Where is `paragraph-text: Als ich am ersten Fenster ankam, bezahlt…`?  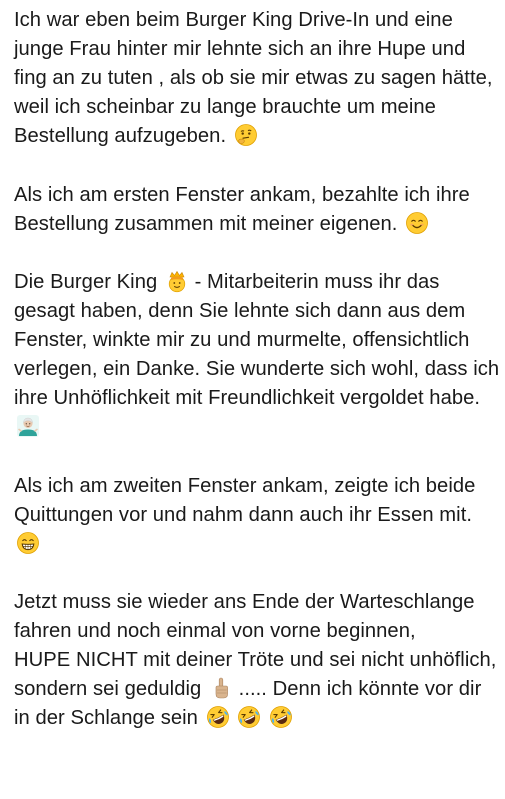 paragraph-text: Als ich am ersten Fenster ankam, bezahlt… is located at coordinates (242, 209).